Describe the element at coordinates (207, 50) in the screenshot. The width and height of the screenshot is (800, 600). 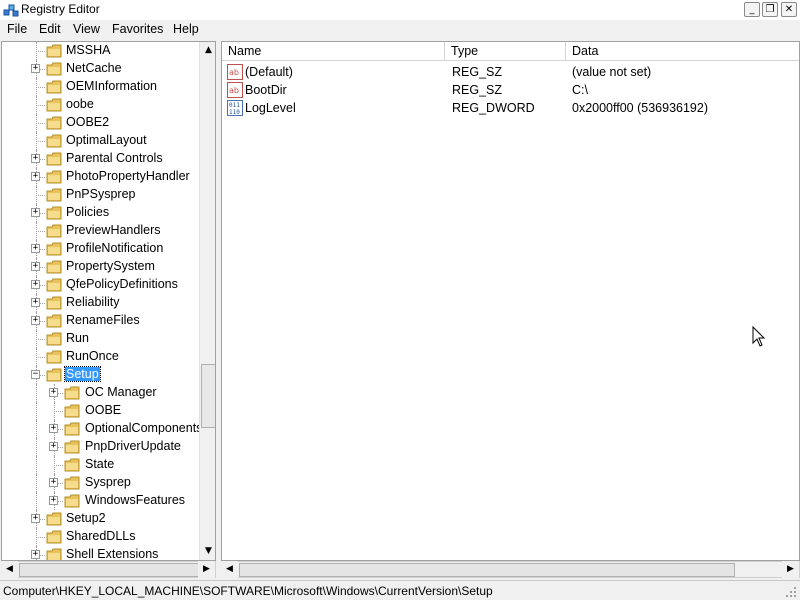
I see `scroll-up-arrow: ▲` at that location.